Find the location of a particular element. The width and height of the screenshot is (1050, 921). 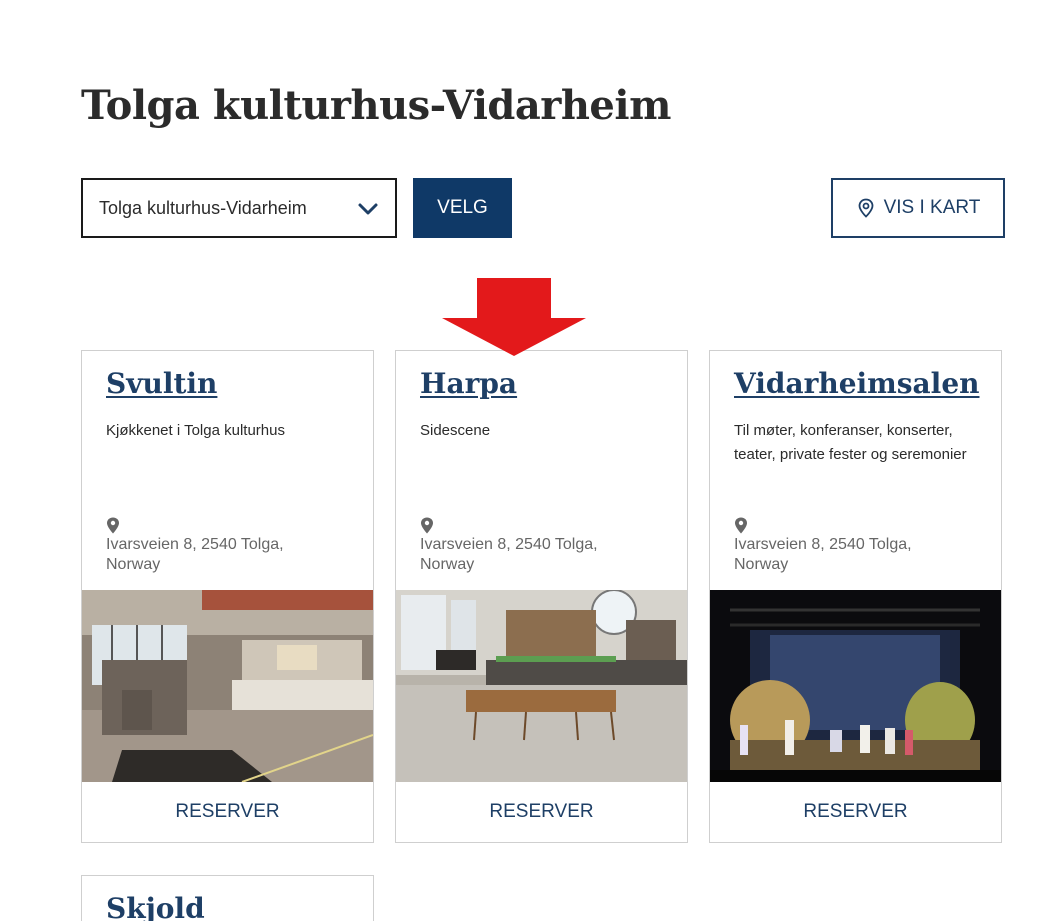

chevron-down-icon is located at coordinates (368, 209).